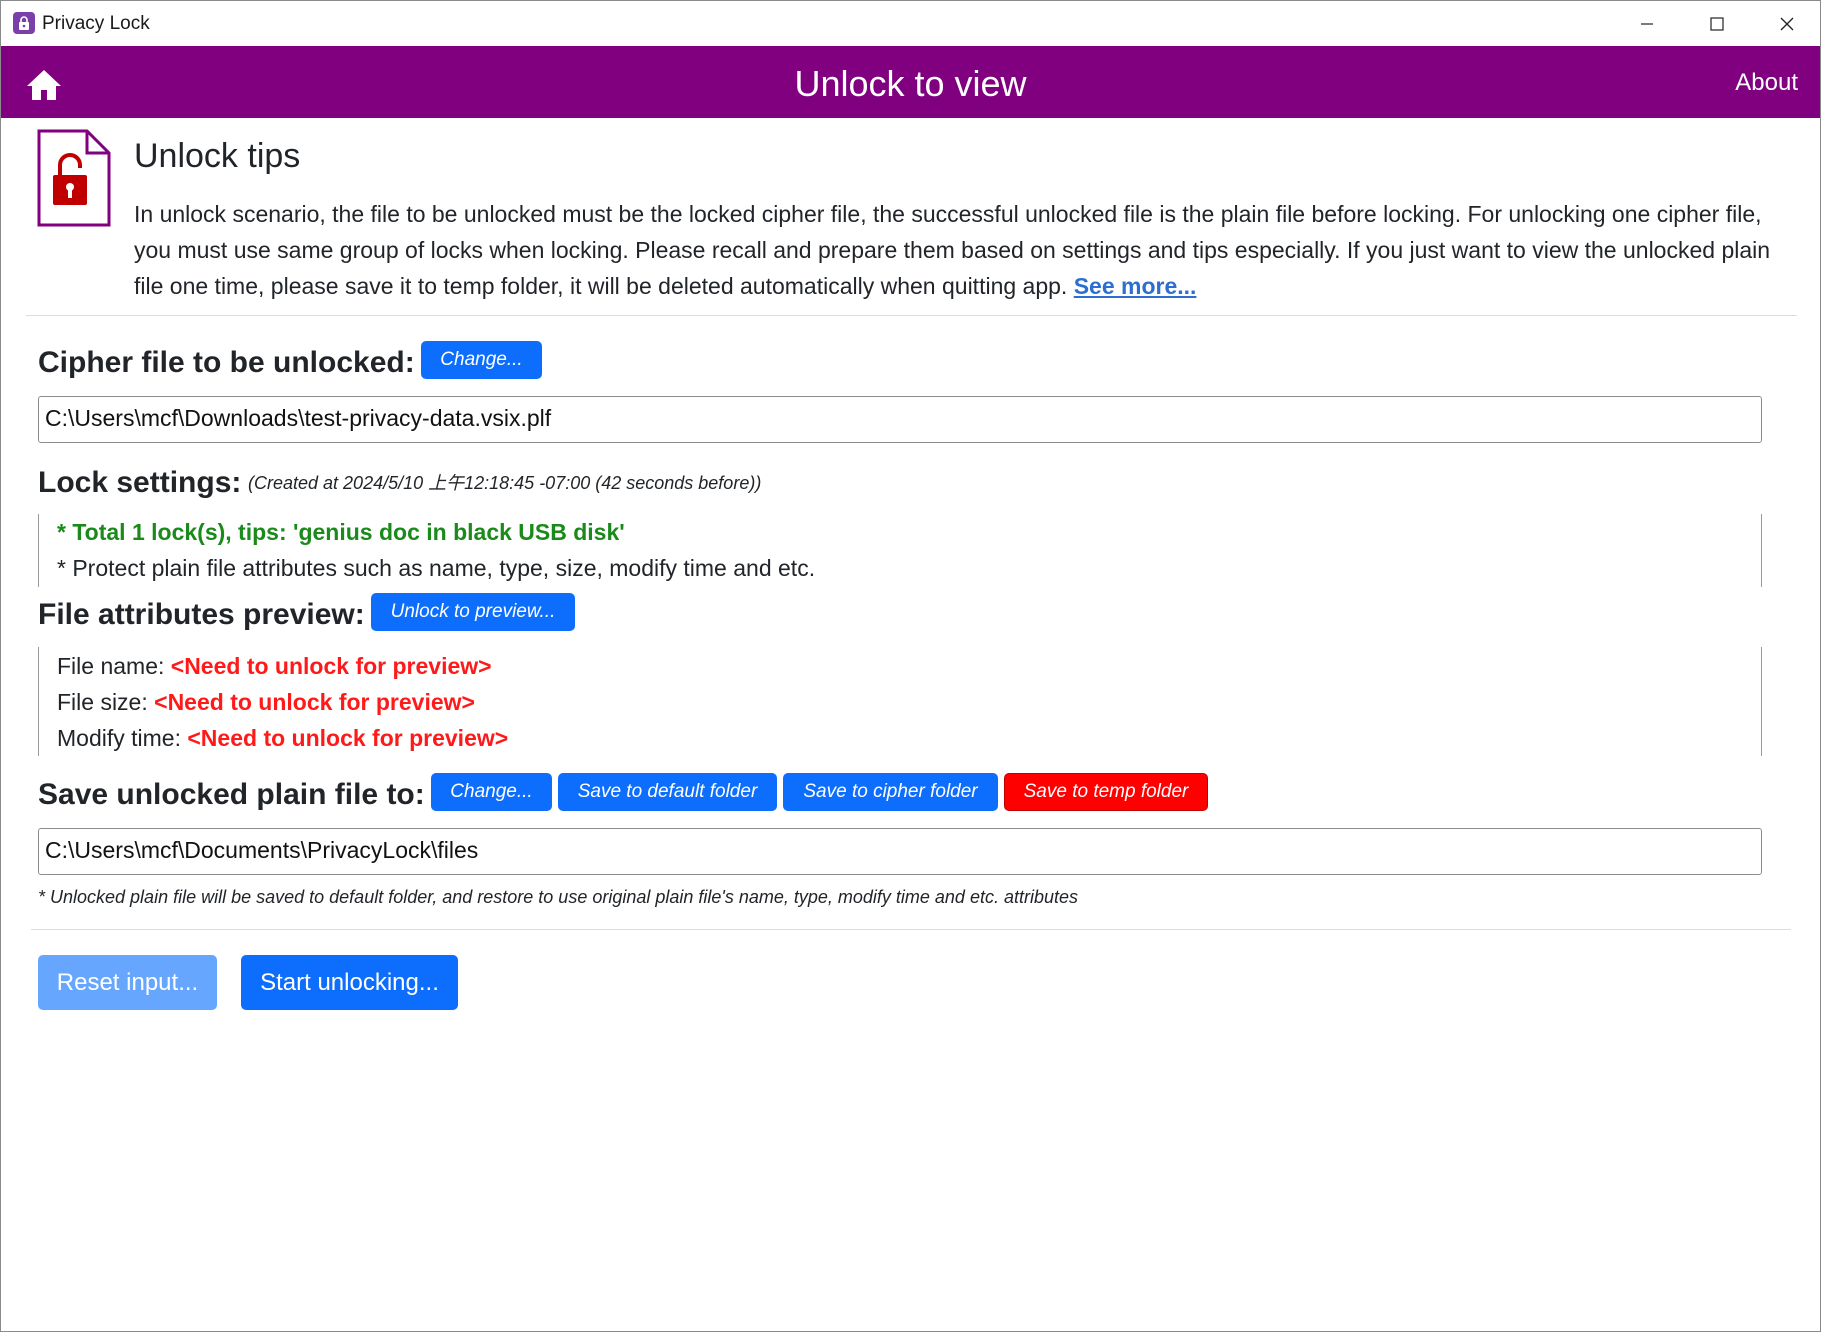 This screenshot has width=1821, height=1332. I want to click on preview-row-file-name: File name: <Need to unlock for preview>, so click(274, 666).